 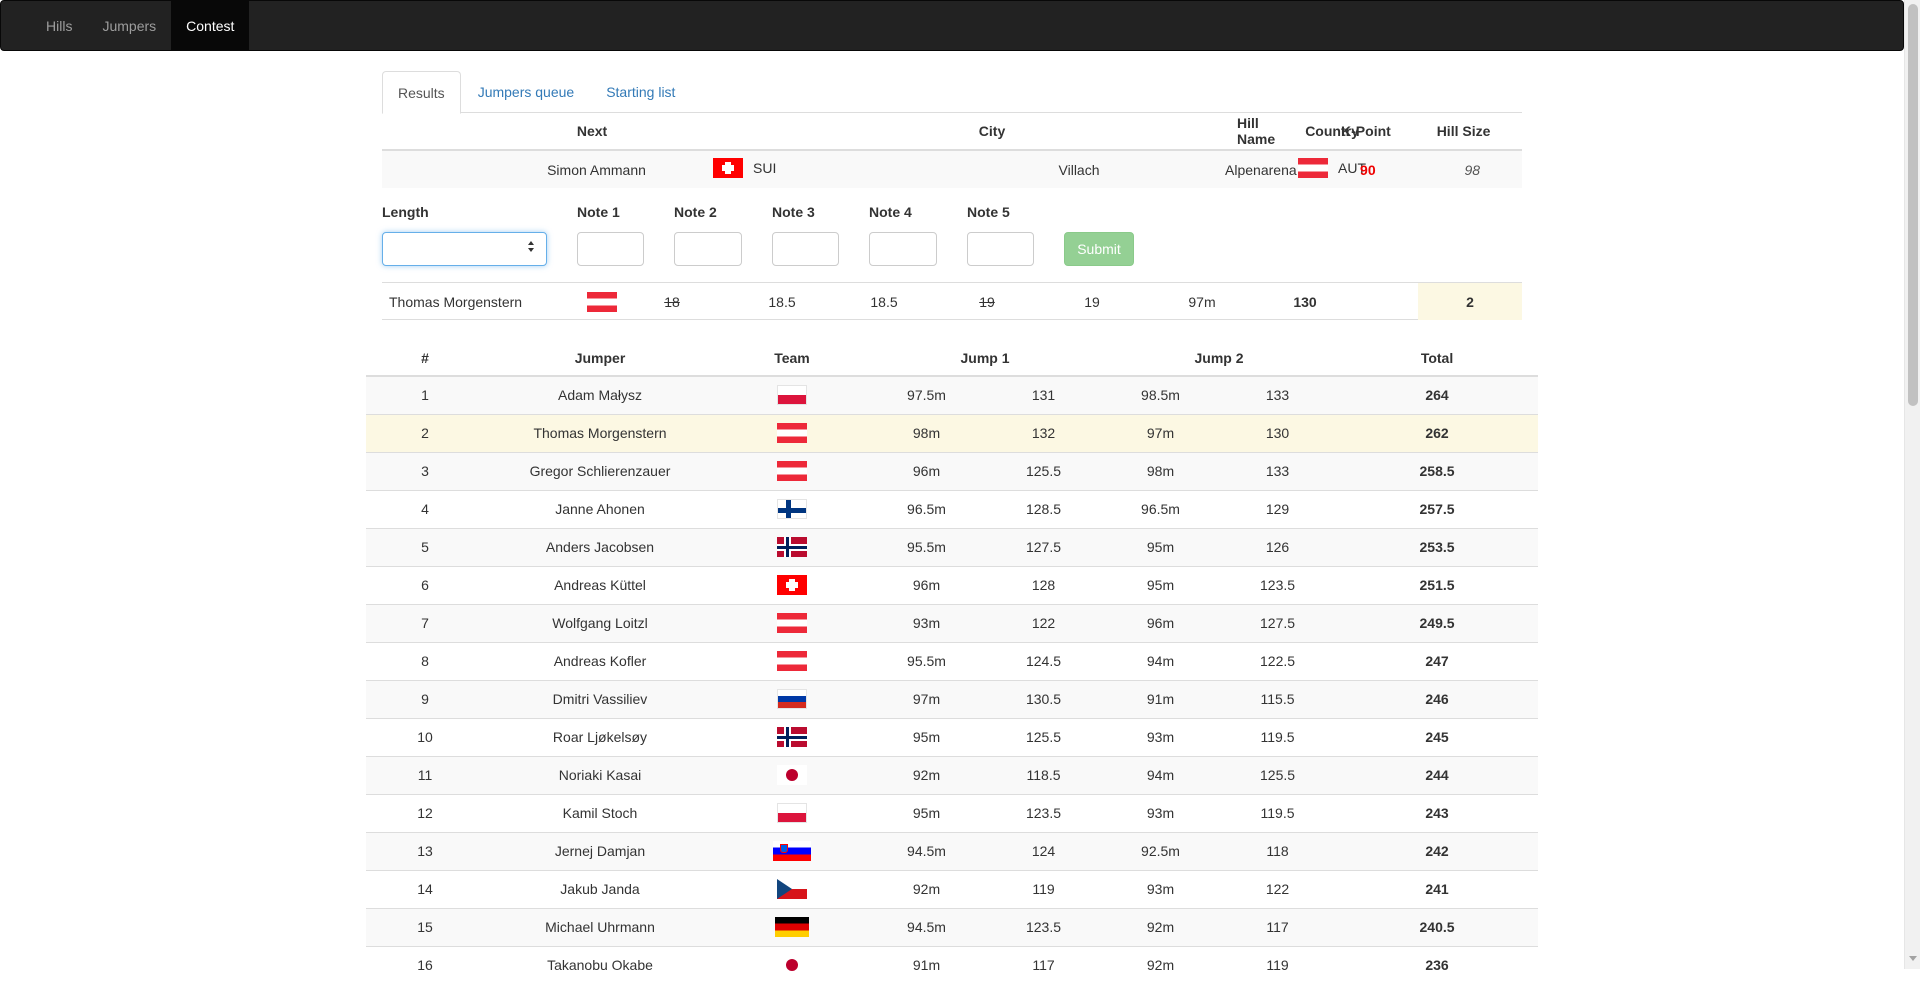 I want to click on jump2-points: 129, so click(x=1278, y=508).